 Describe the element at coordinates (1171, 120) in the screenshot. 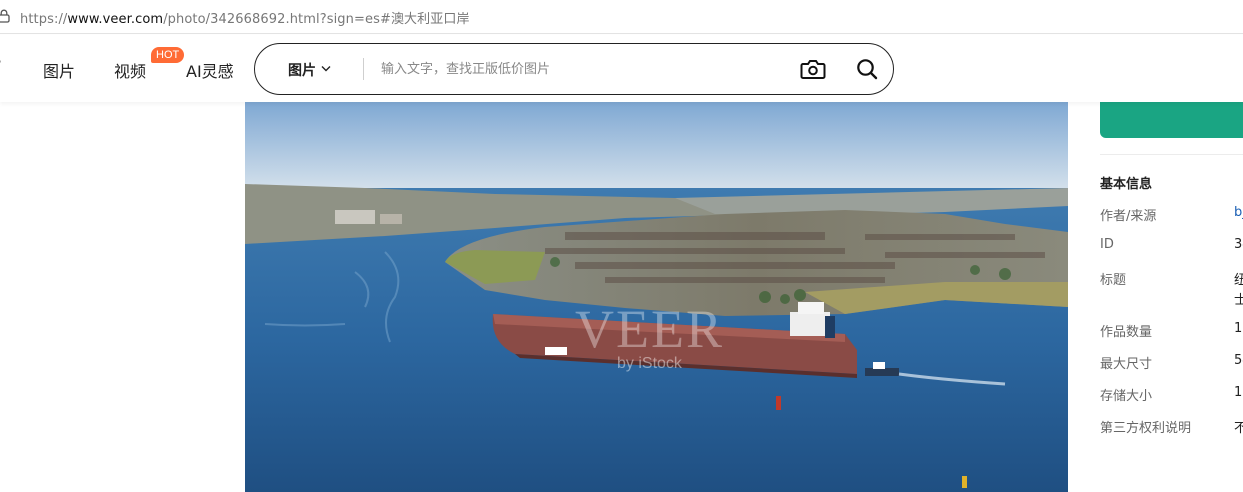

I see `download-button` at that location.